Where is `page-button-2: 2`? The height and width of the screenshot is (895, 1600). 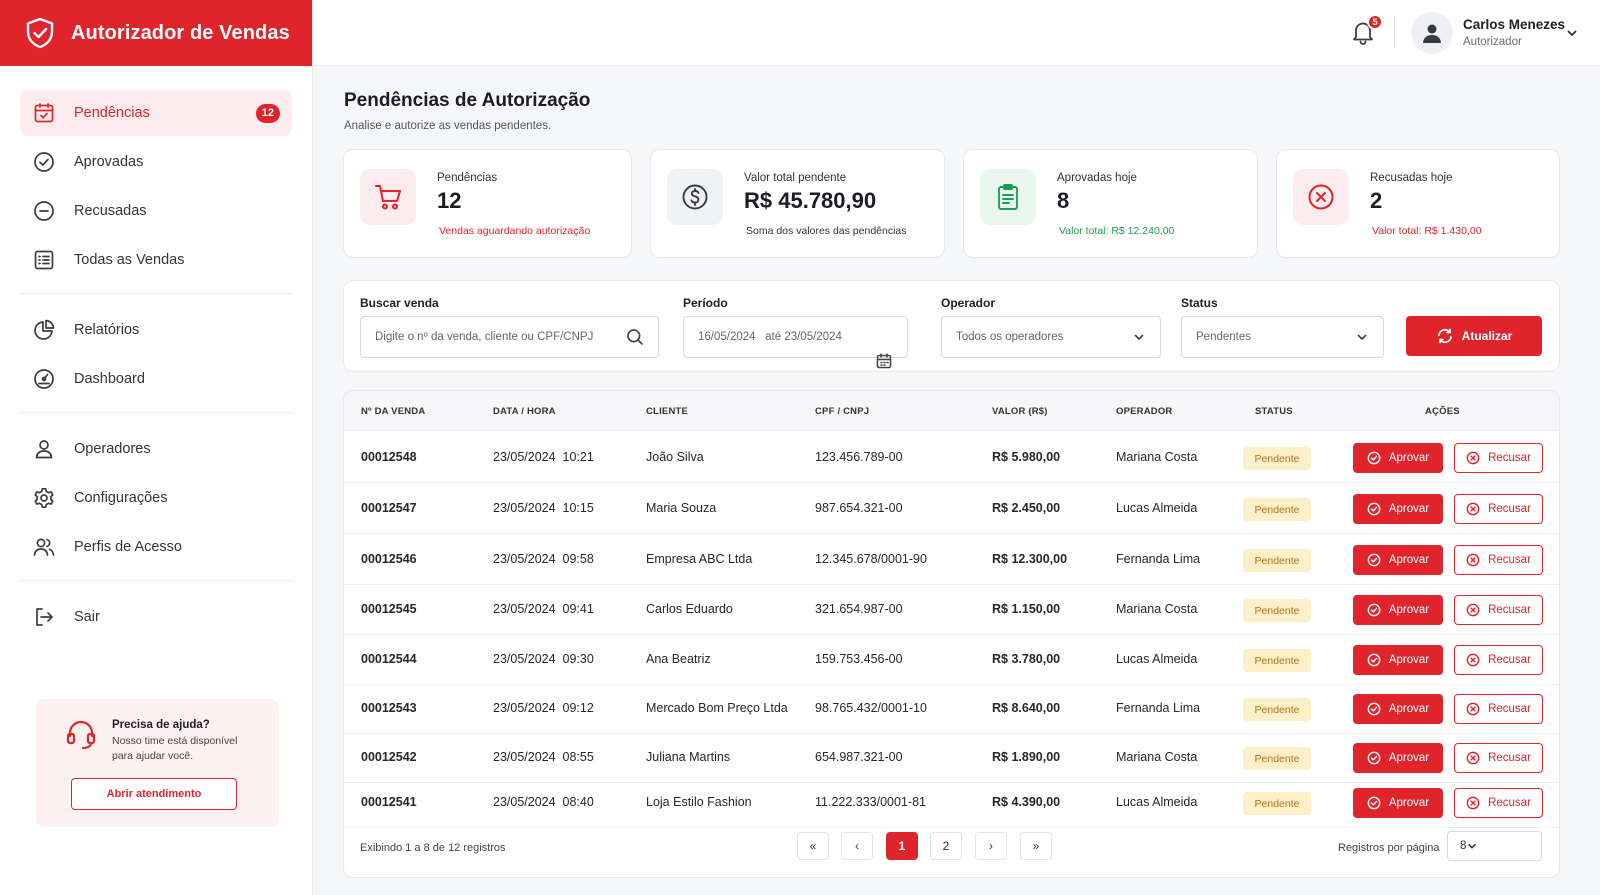 page-button-2: 2 is located at coordinates (946, 846).